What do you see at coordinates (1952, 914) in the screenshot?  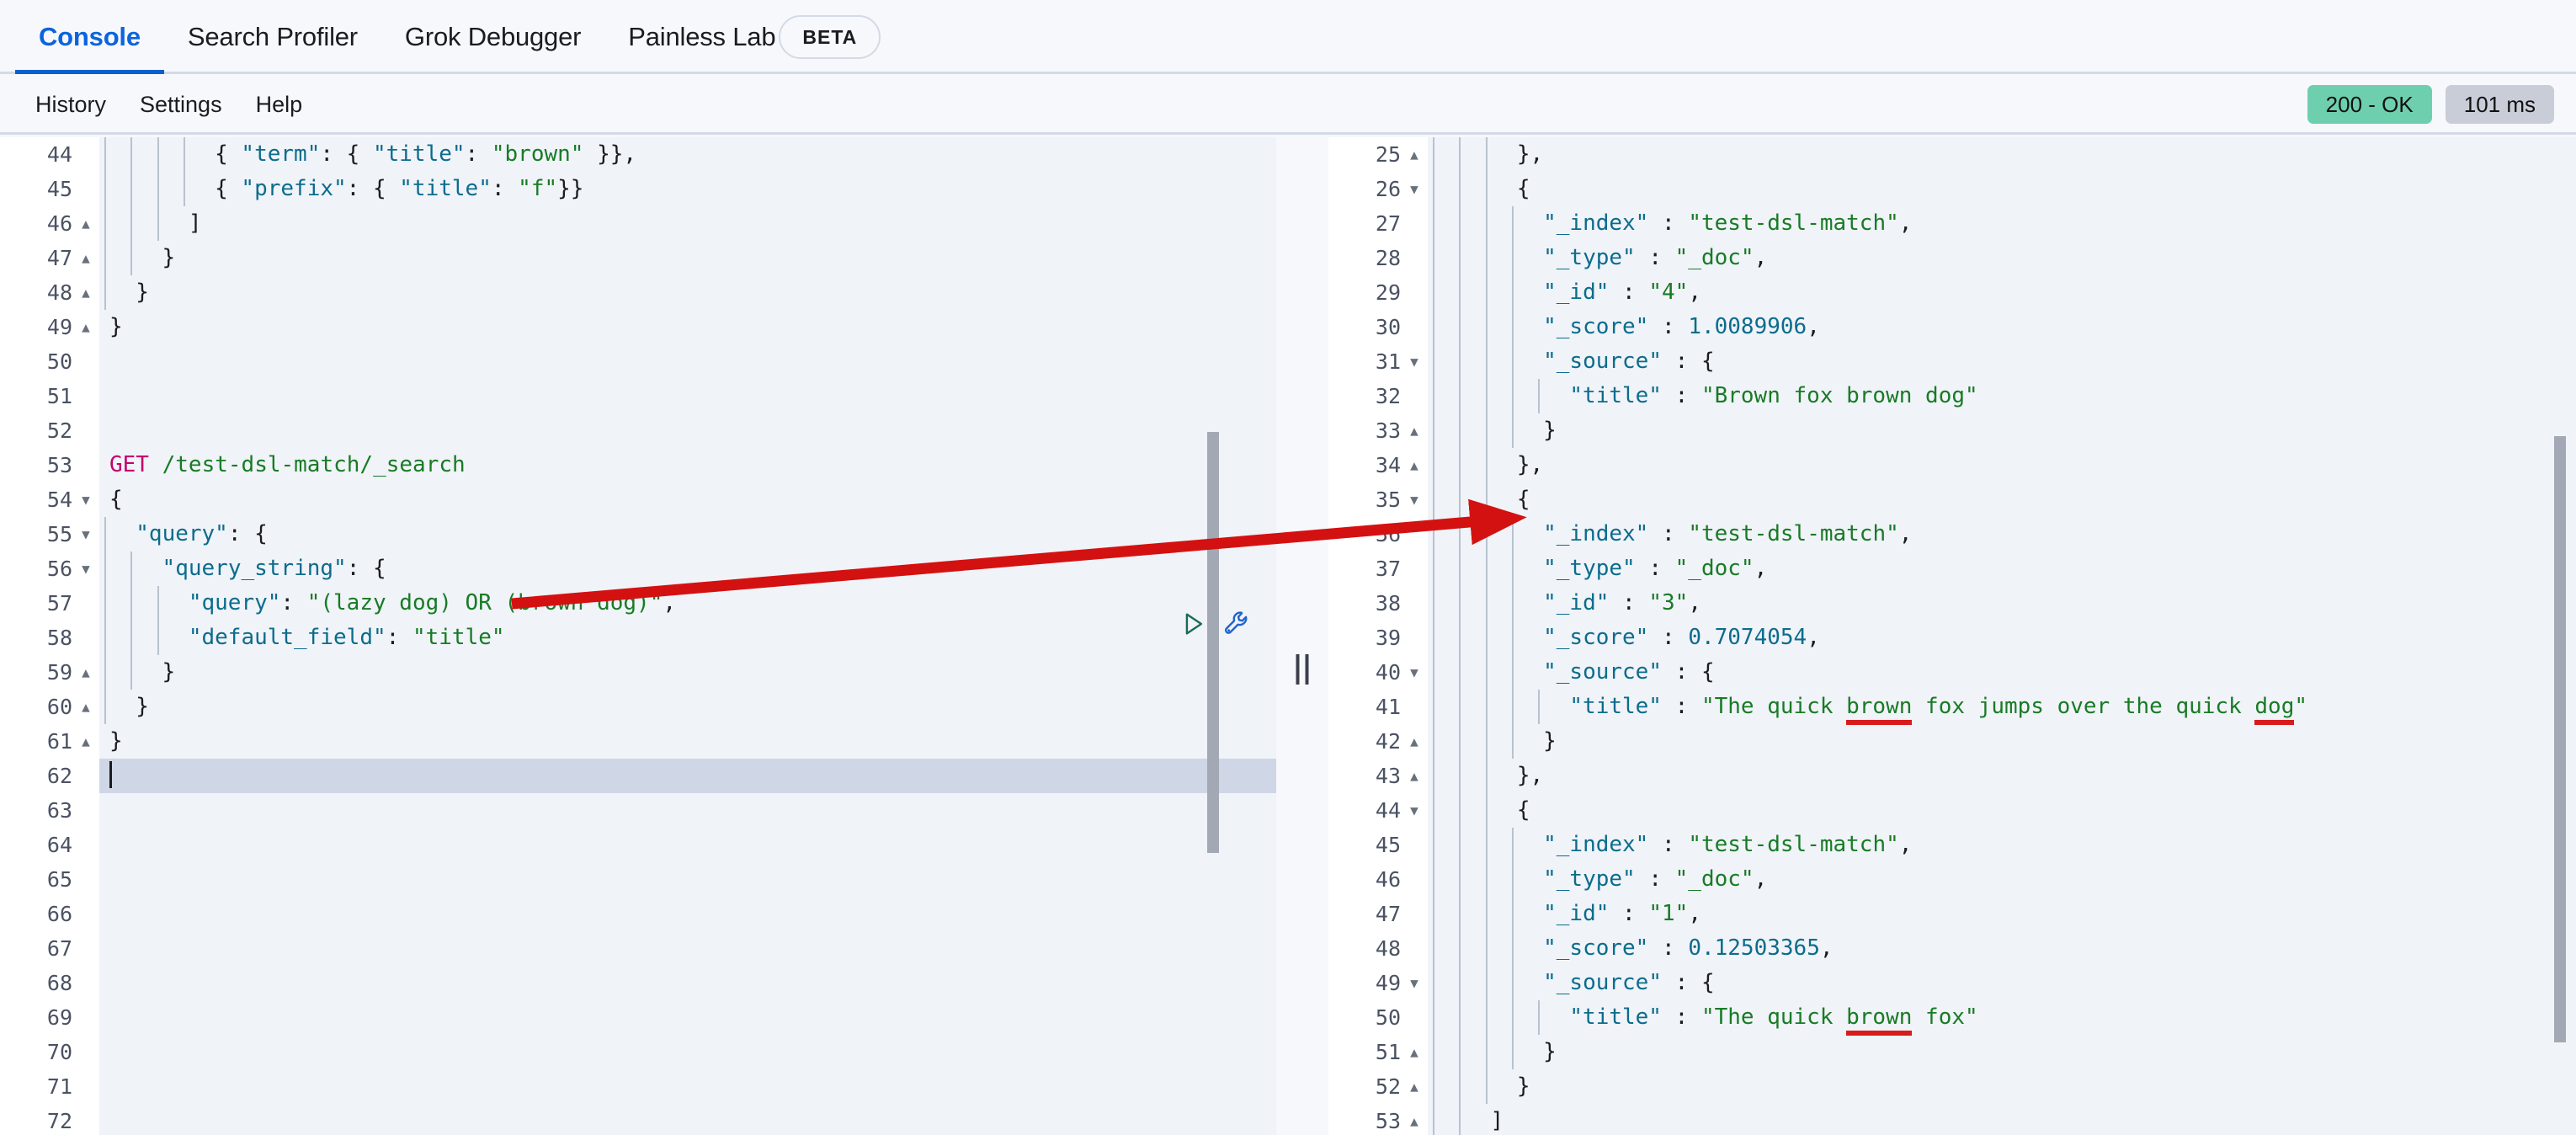 I see `code-line: 47 "_id" : "1",` at bounding box center [1952, 914].